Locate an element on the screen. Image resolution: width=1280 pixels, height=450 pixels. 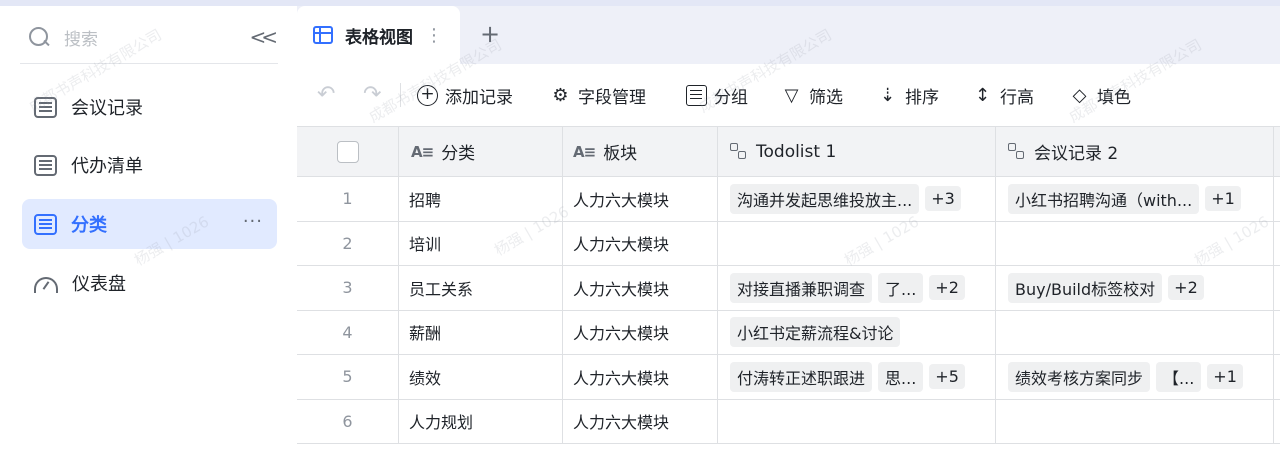
row-number-cell: 3 is located at coordinates (348, 288).